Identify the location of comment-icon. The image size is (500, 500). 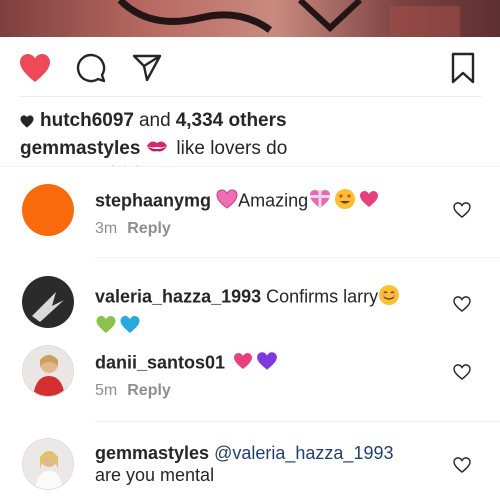
(91, 68).